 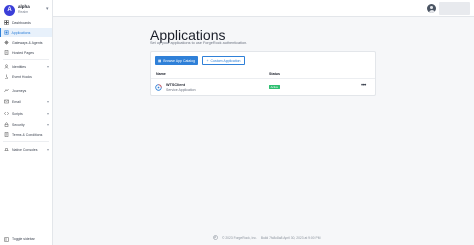 I want to click on column-header-name: Name, so click(x=161, y=74).